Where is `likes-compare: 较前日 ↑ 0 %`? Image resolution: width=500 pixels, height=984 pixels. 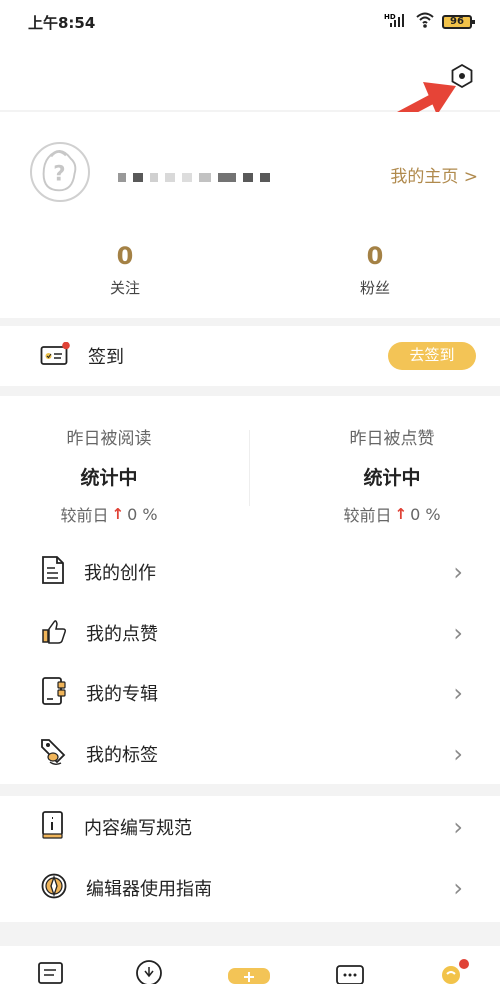
likes-compare: 较前日 ↑ 0 % is located at coordinates (392, 514).